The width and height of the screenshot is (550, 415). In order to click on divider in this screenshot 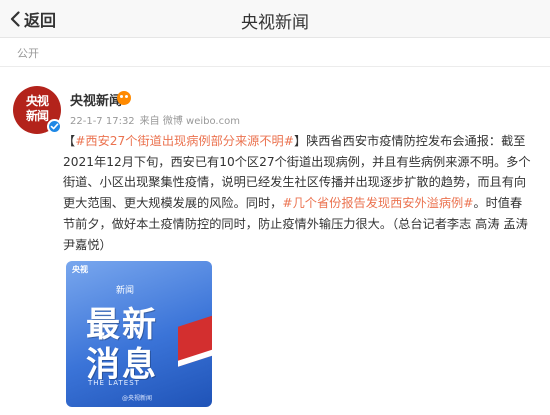, I will do `click(275, 66)`.